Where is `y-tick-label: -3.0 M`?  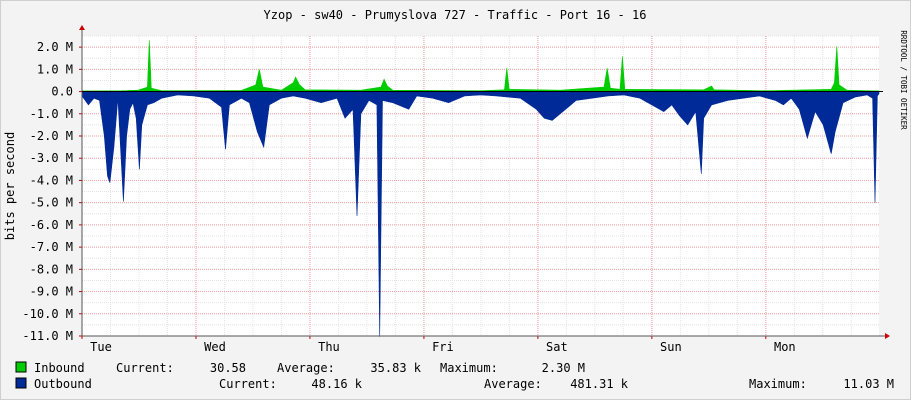
y-tick-label: -3.0 M is located at coordinates (51, 158).